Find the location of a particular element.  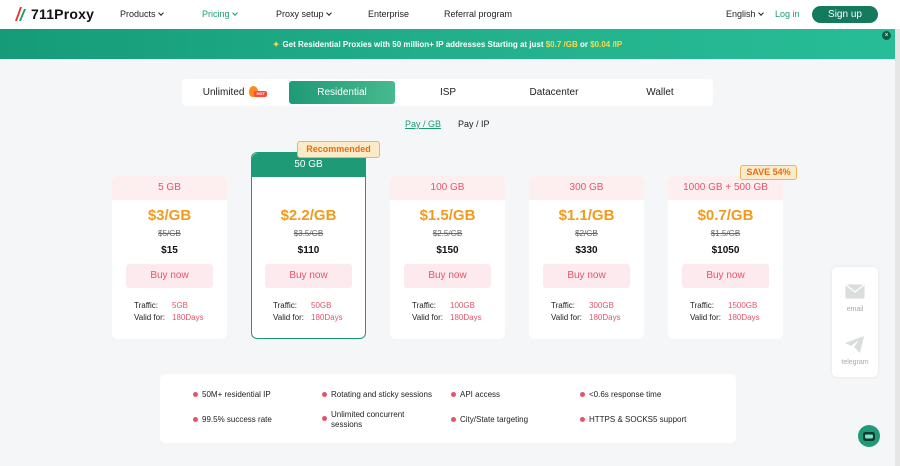

traffic-value: 300GB is located at coordinates (601, 305).